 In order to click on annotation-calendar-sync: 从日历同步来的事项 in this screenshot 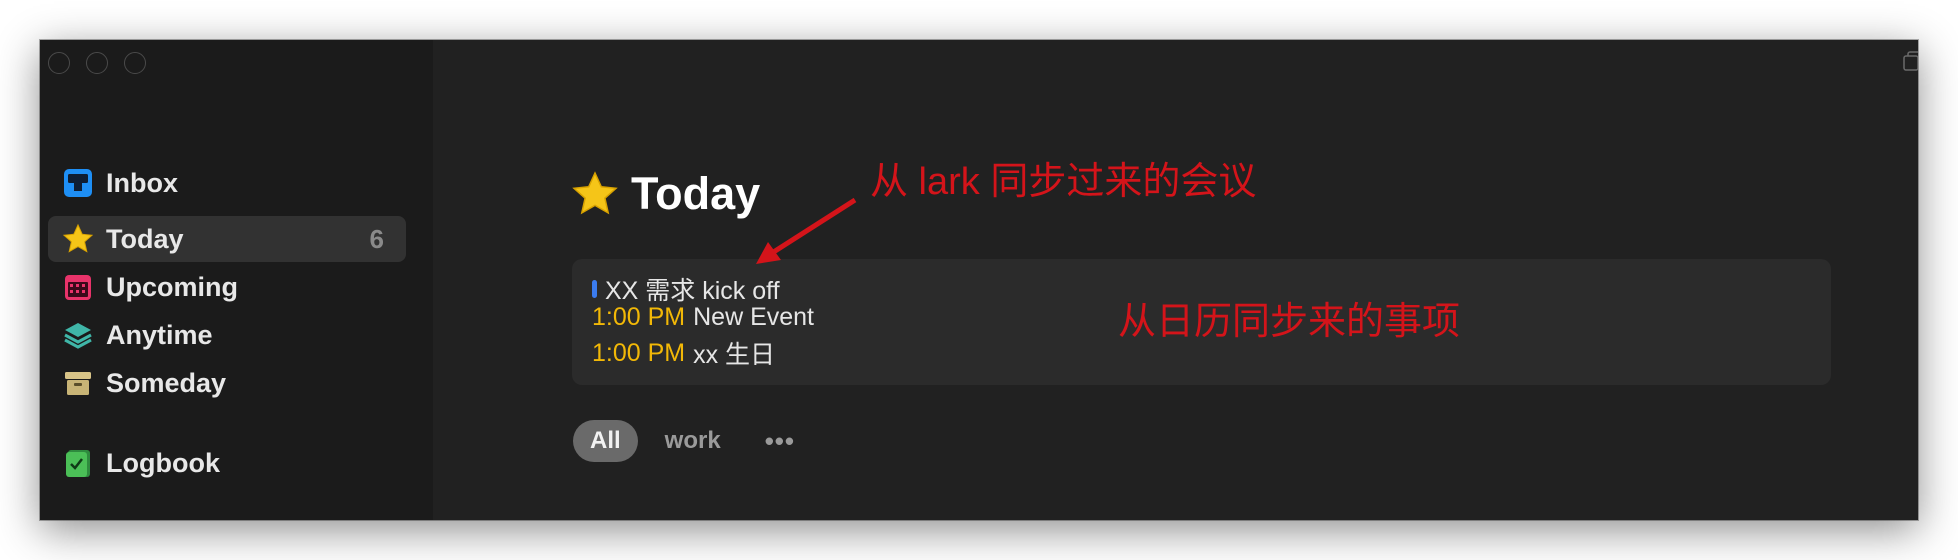, I will do `click(1289, 322)`.